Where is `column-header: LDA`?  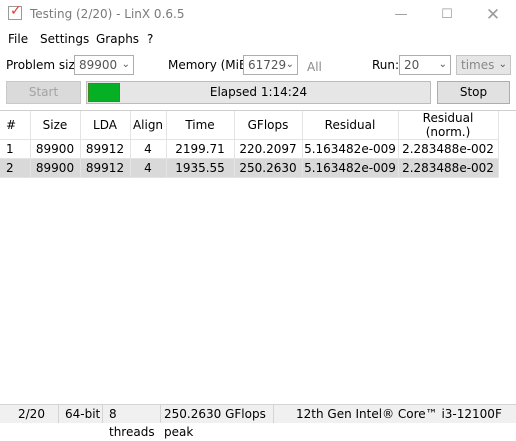
column-header: LDA is located at coordinates (105, 125).